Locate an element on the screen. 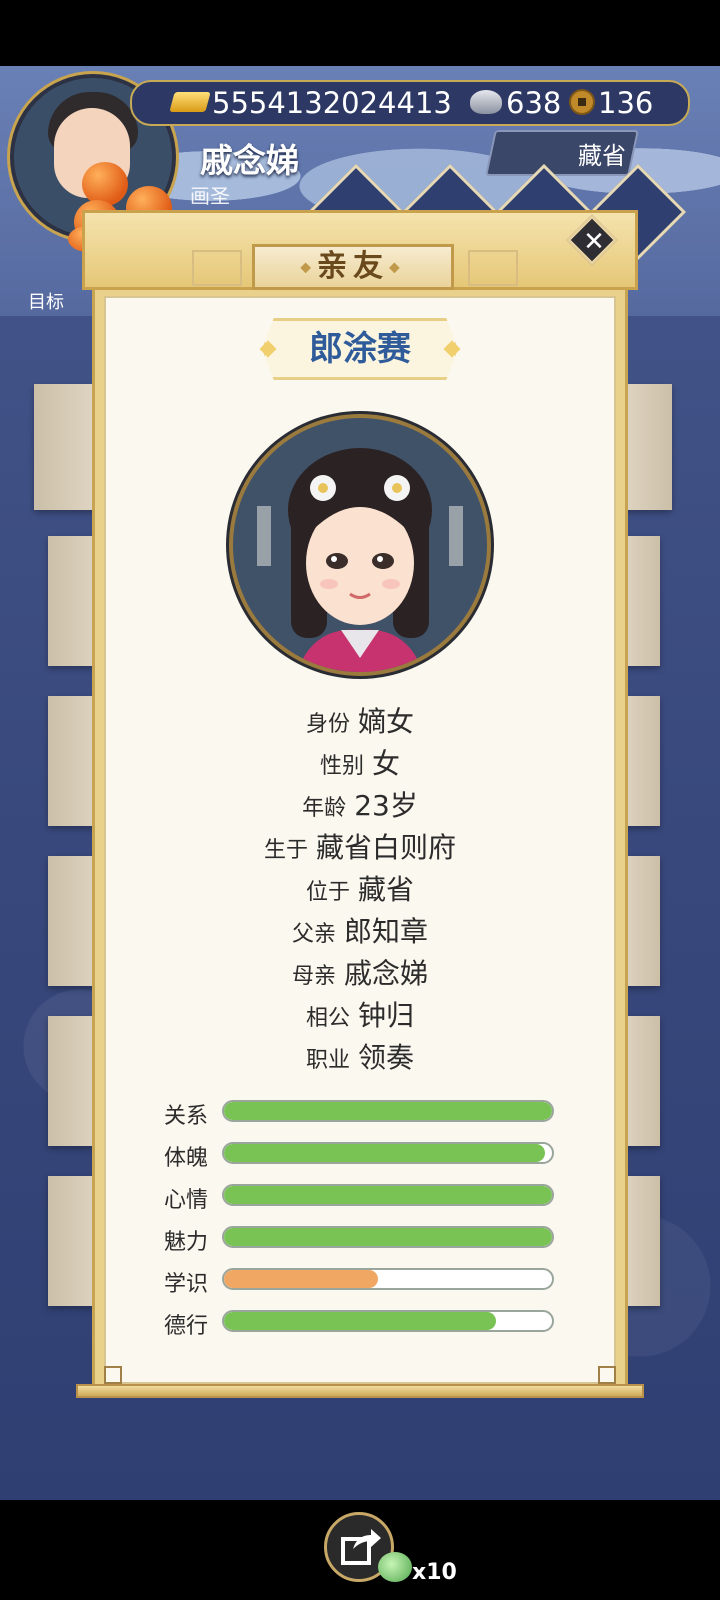 The width and height of the screenshot is (720, 1600). silver-amount: 638 is located at coordinates (534, 103).